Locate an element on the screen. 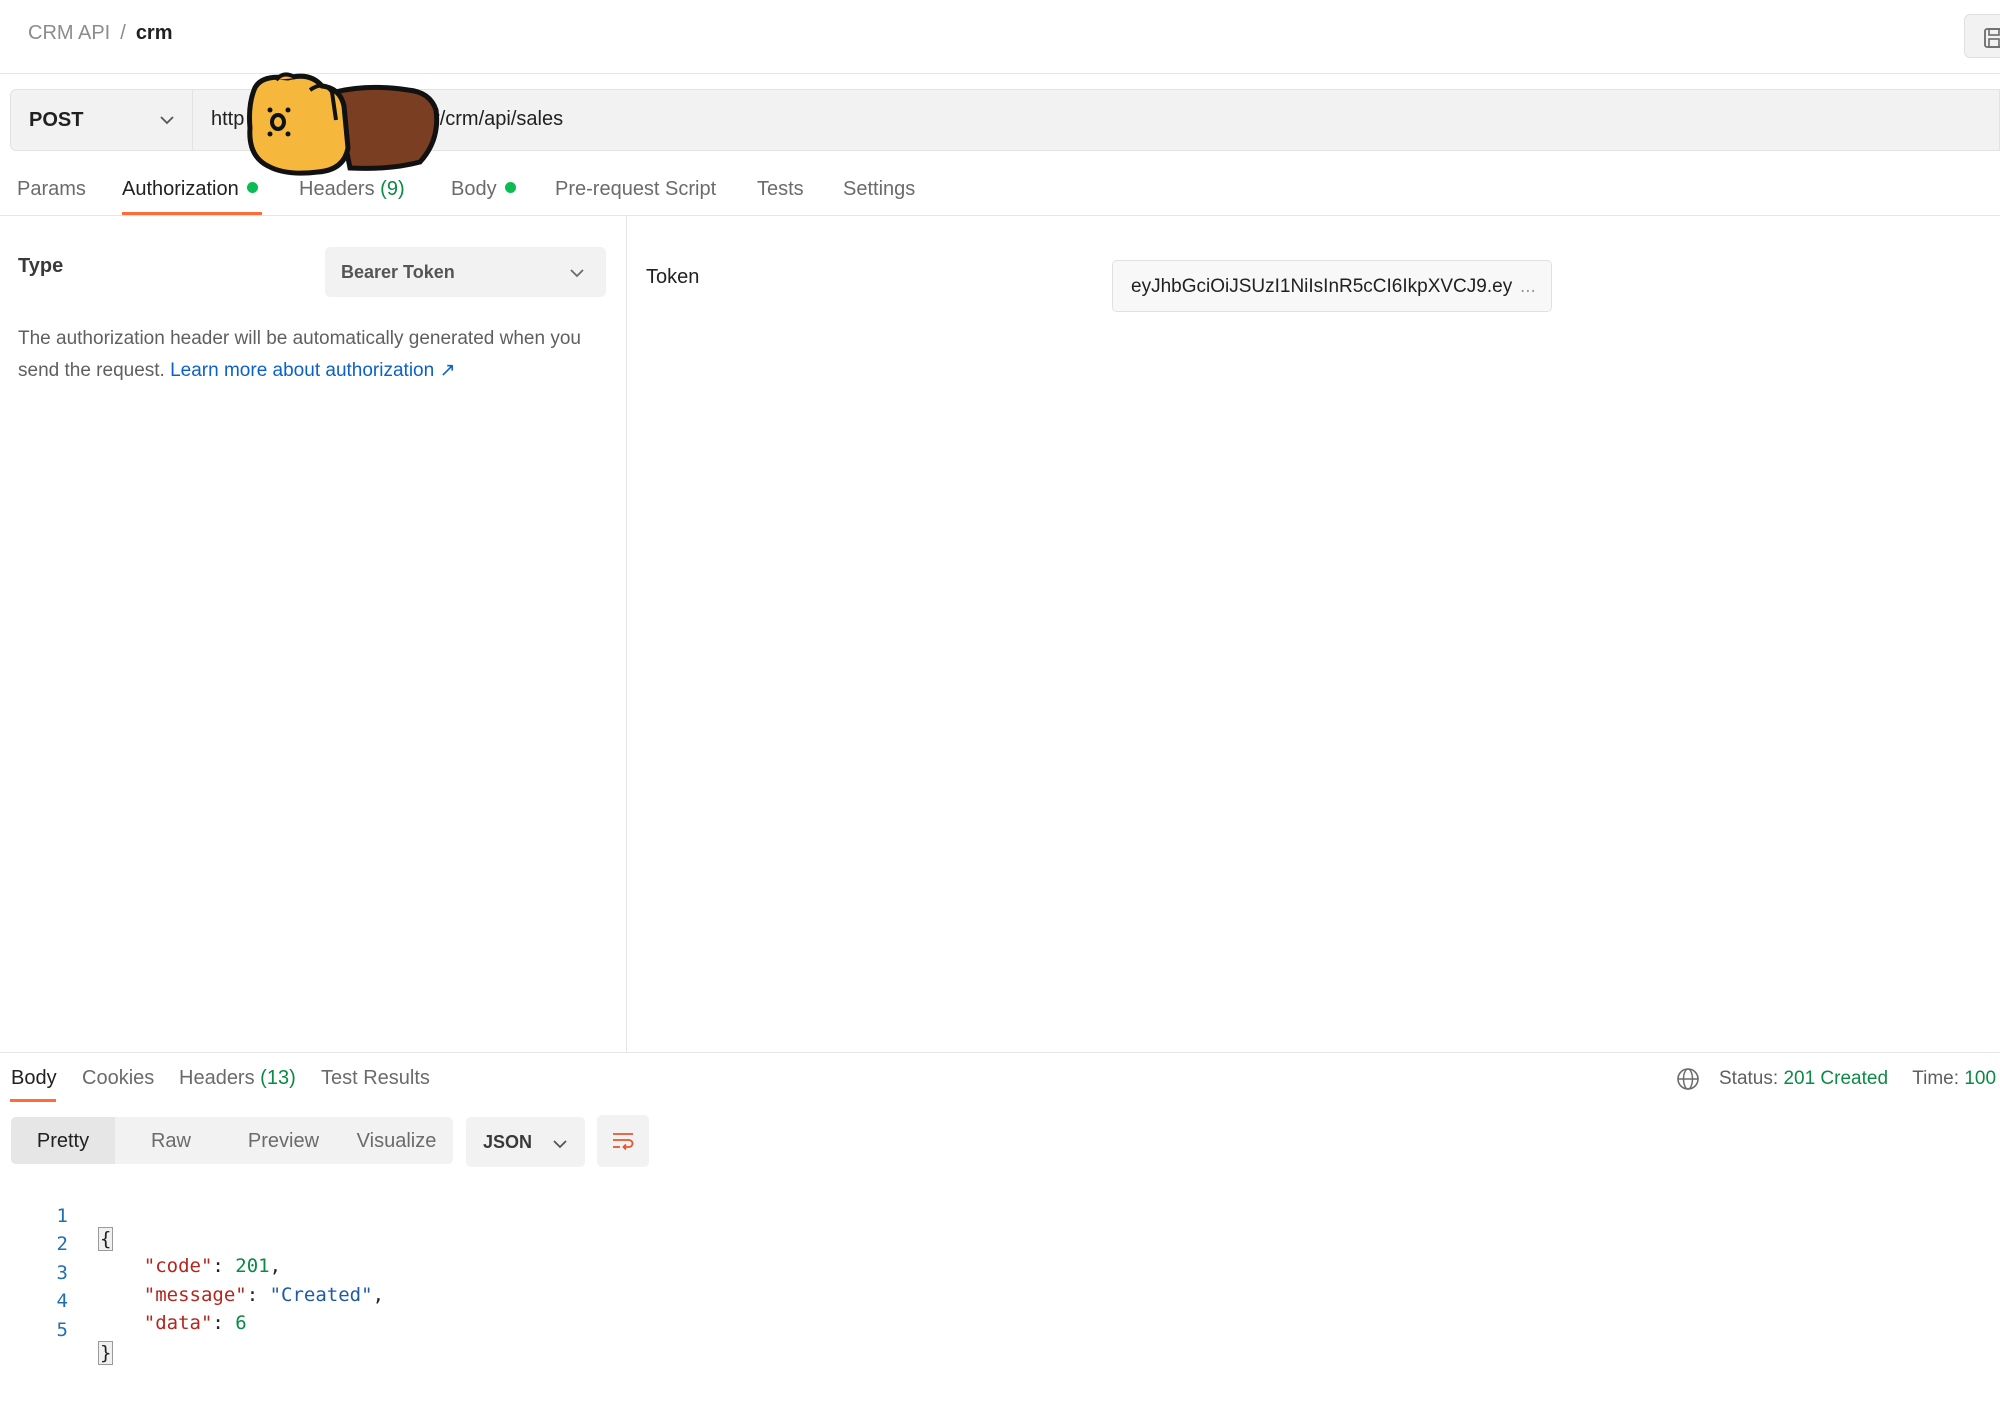  open-brace: { is located at coordinates (106, 1239).